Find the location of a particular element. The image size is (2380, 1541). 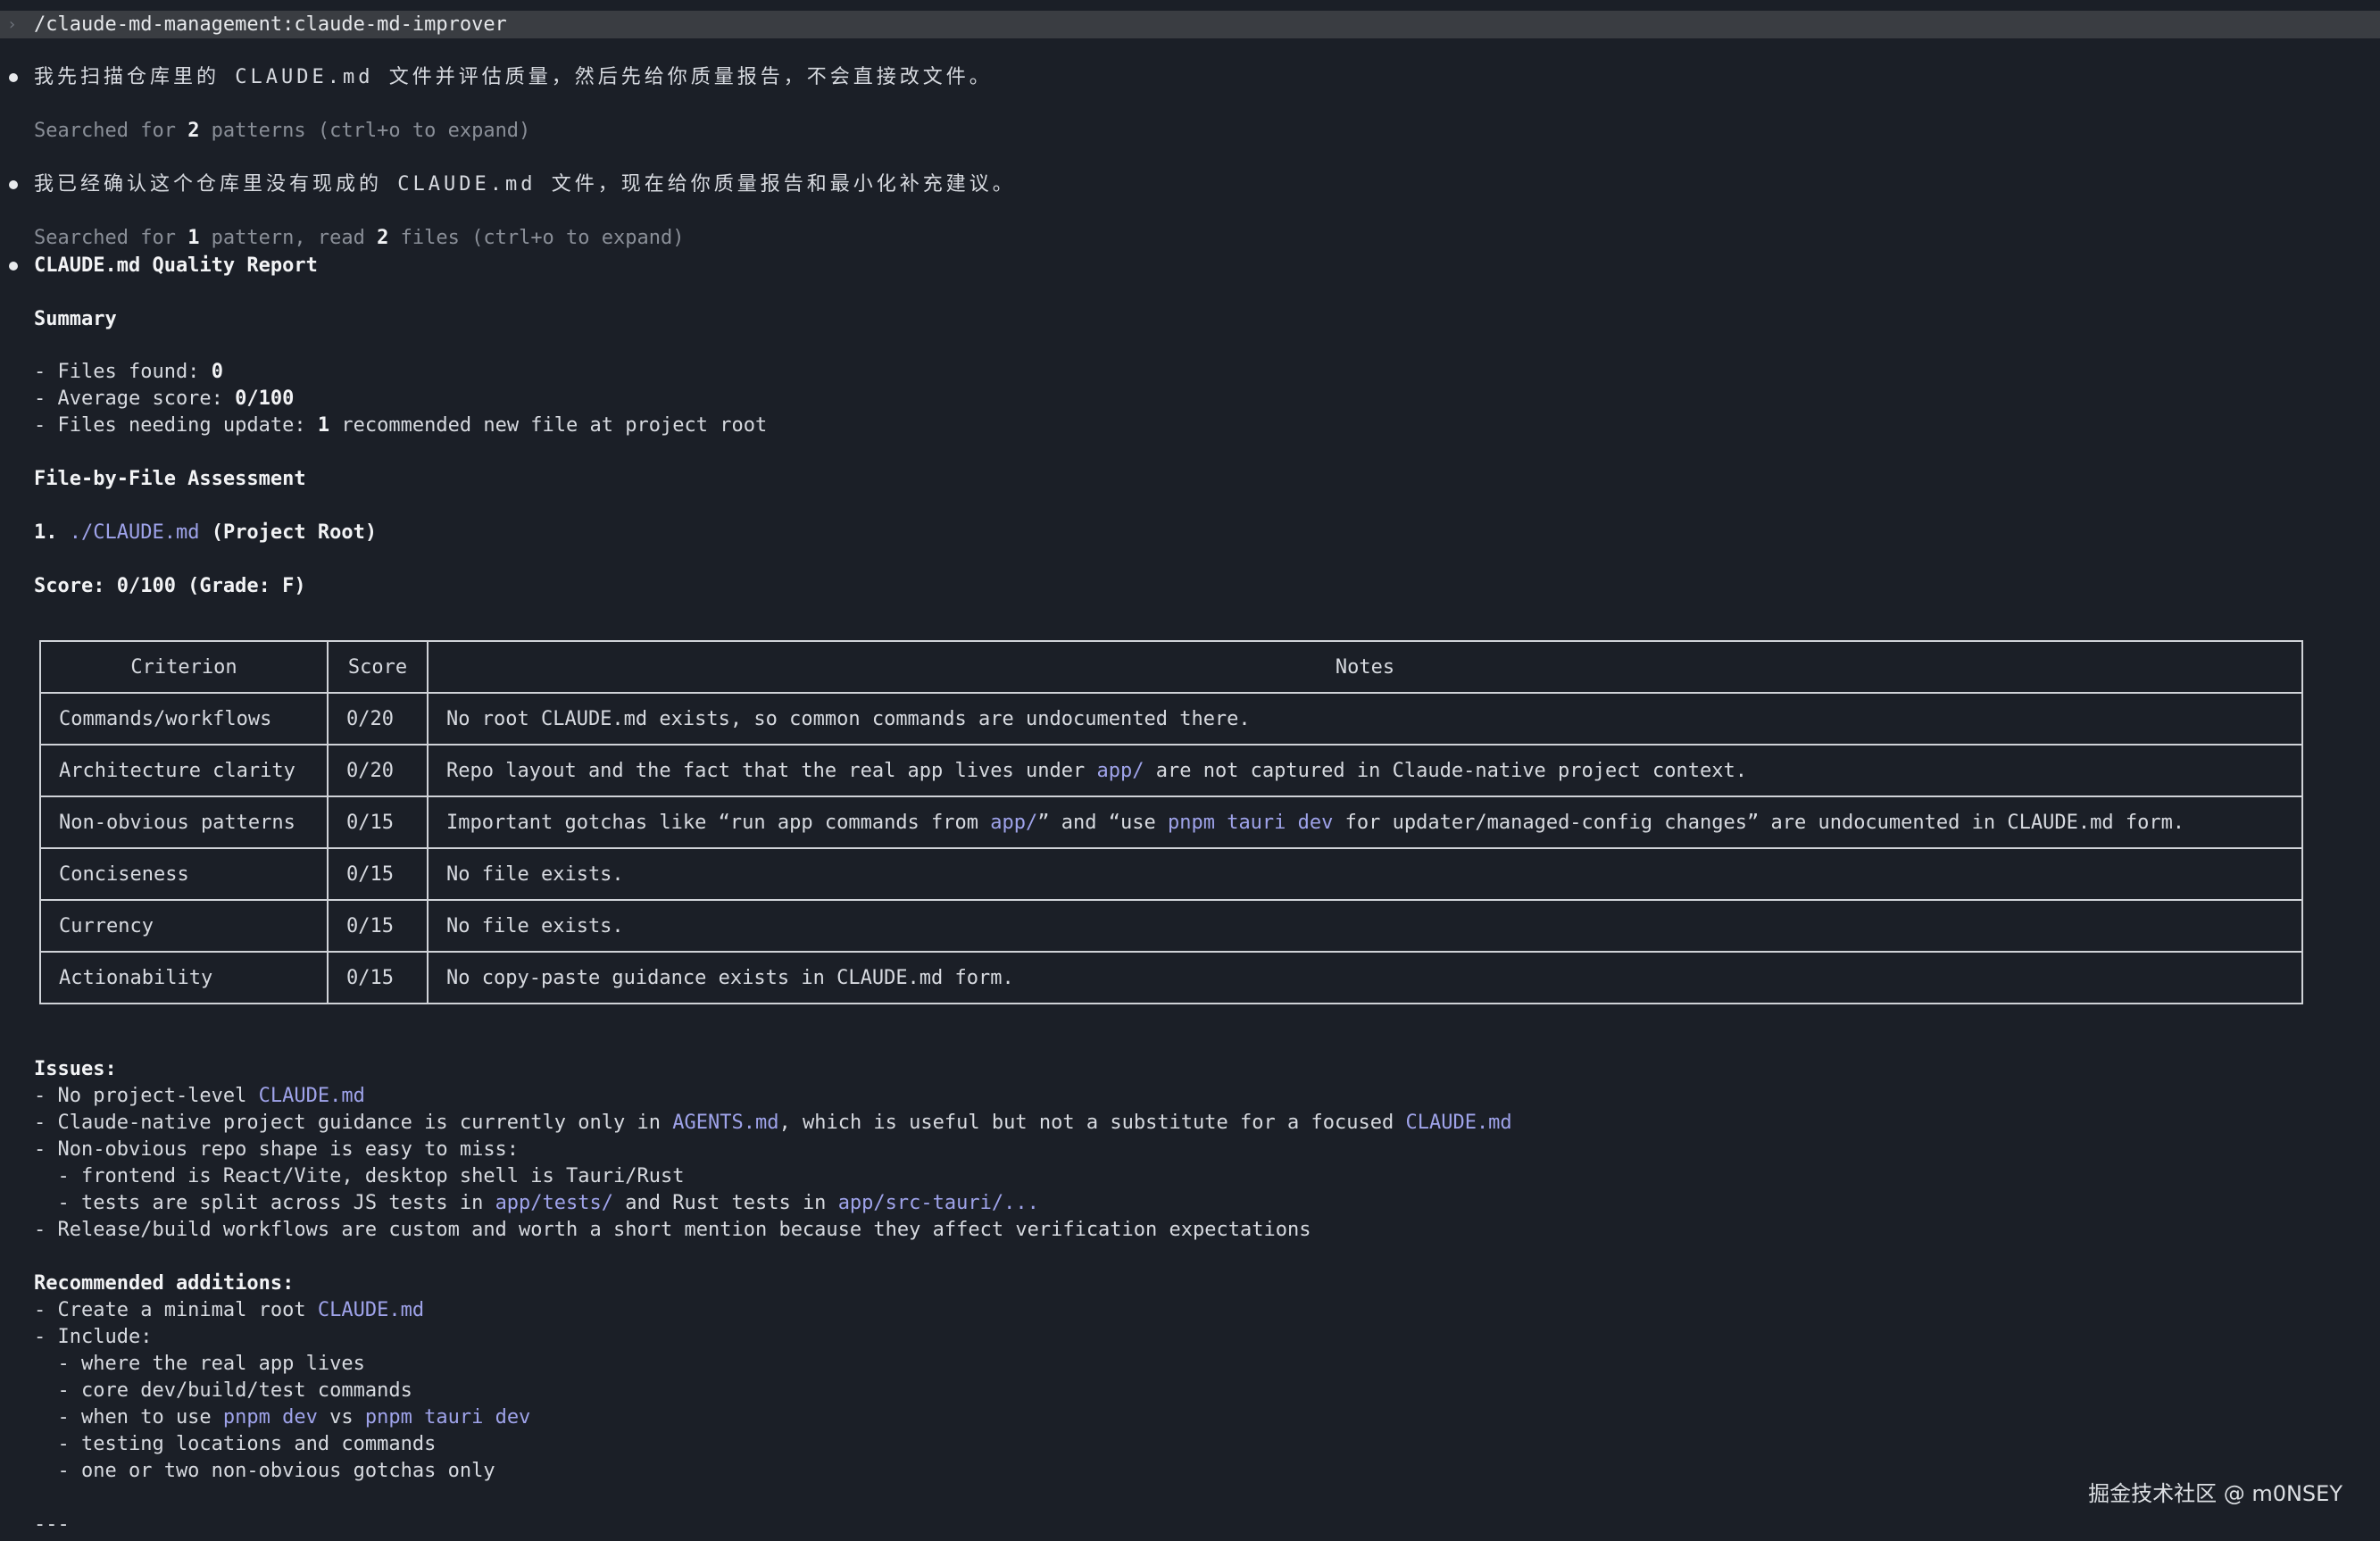

assessment-heading: File-by-File Assessment is located at coordinates (170, 479).